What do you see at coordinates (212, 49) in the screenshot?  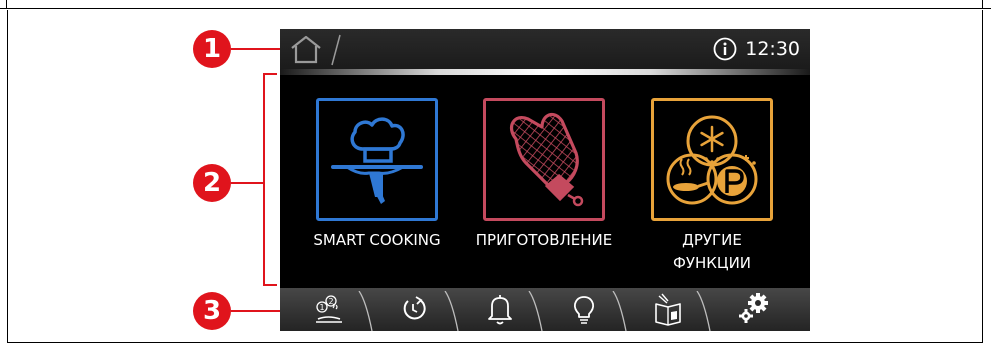 I see `callout-1: 1` at bounding box center [212, 49].